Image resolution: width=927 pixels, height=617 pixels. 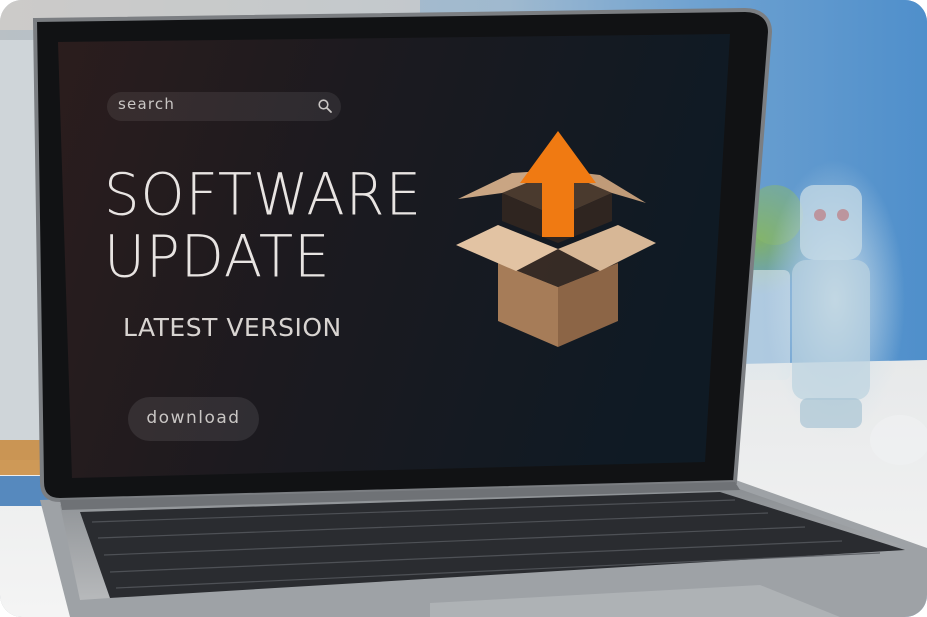 I want to click on search-placeholder: search, so click(x=147, y=104).